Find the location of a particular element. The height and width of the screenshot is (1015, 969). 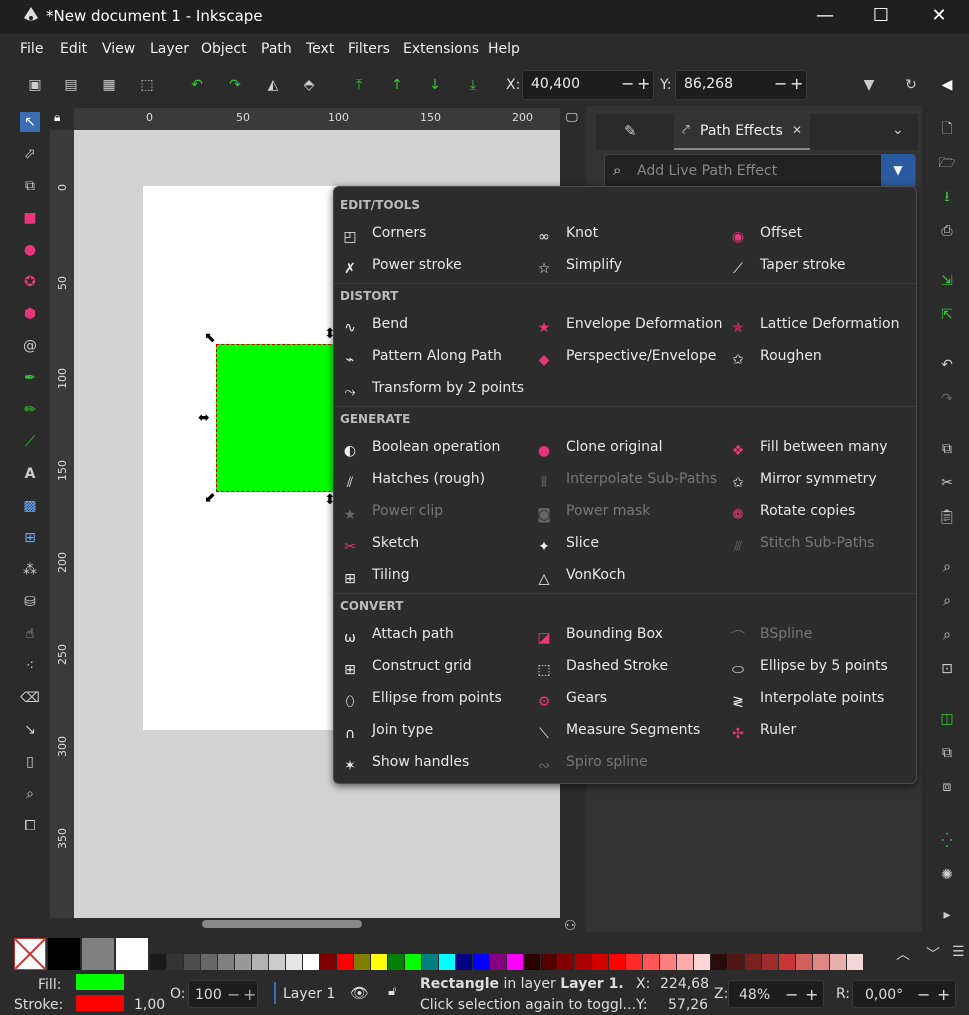

zoom-drawing-icon: ⌕ is located at coordinates (947, 601).